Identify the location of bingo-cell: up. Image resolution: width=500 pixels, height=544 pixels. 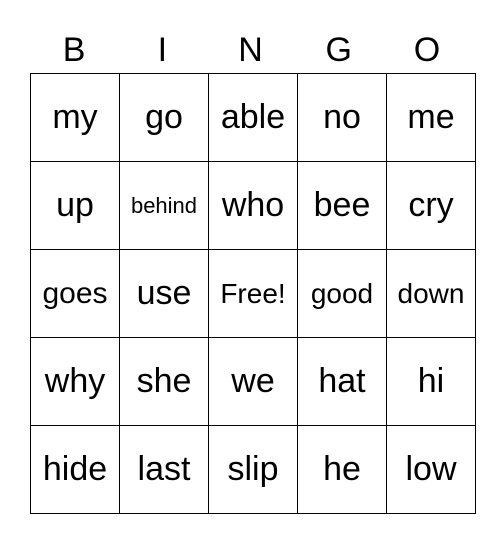
(75, 205).